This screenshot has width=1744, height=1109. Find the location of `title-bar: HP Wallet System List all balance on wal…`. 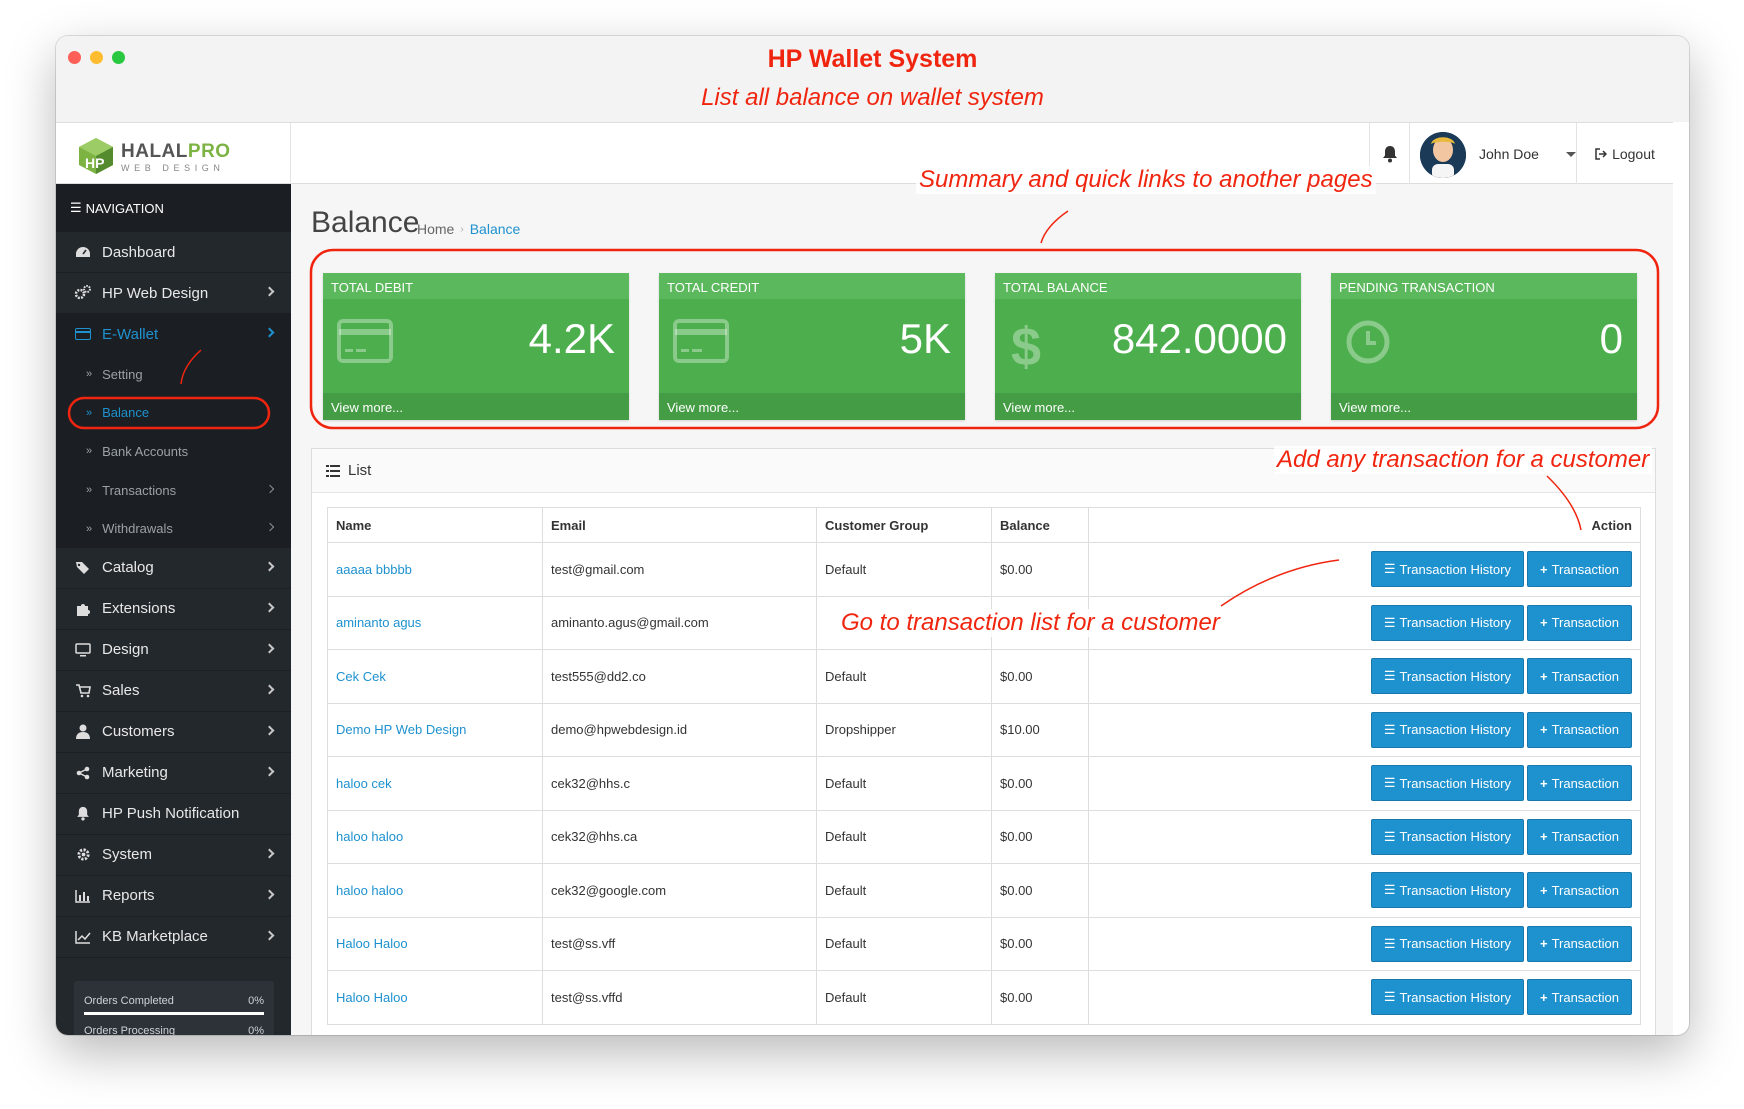

title-bar: HP Wallet System List all balance on wal… is located at coordinates (872, 79).